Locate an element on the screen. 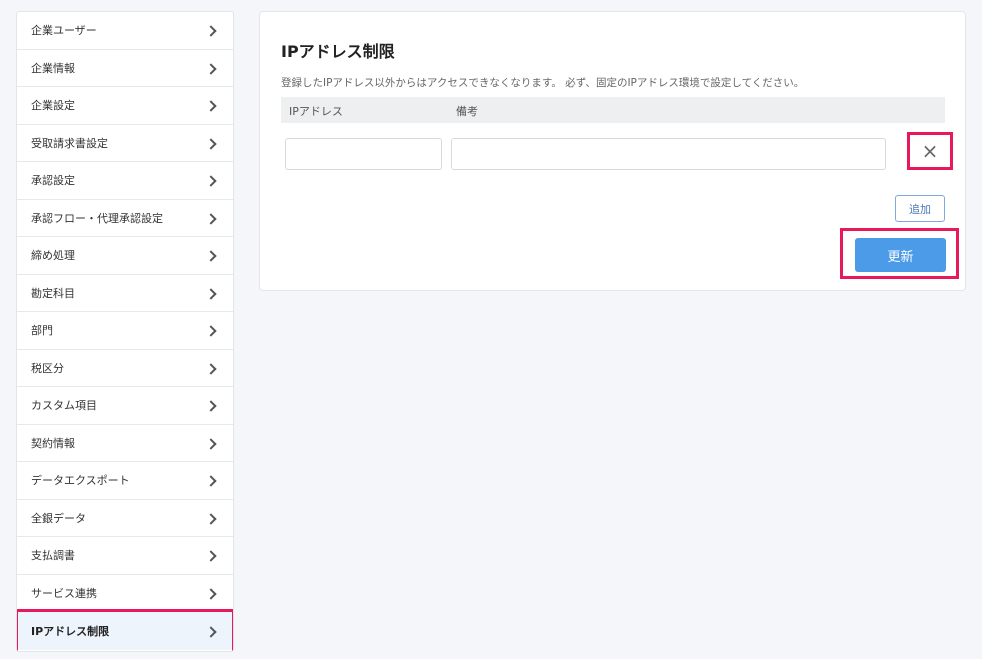 This screenshot has height=659, width=982. sidebar-item-ip-restriction: IPアドレス制限 is located at coordinates (125, 630).